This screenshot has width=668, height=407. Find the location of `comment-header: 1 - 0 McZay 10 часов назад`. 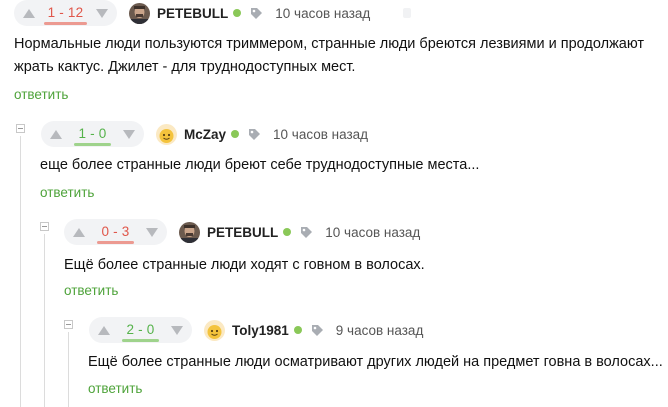

comment-header: 1 - 0 McZay 10 часов назад is located at coordinates (204, 134).